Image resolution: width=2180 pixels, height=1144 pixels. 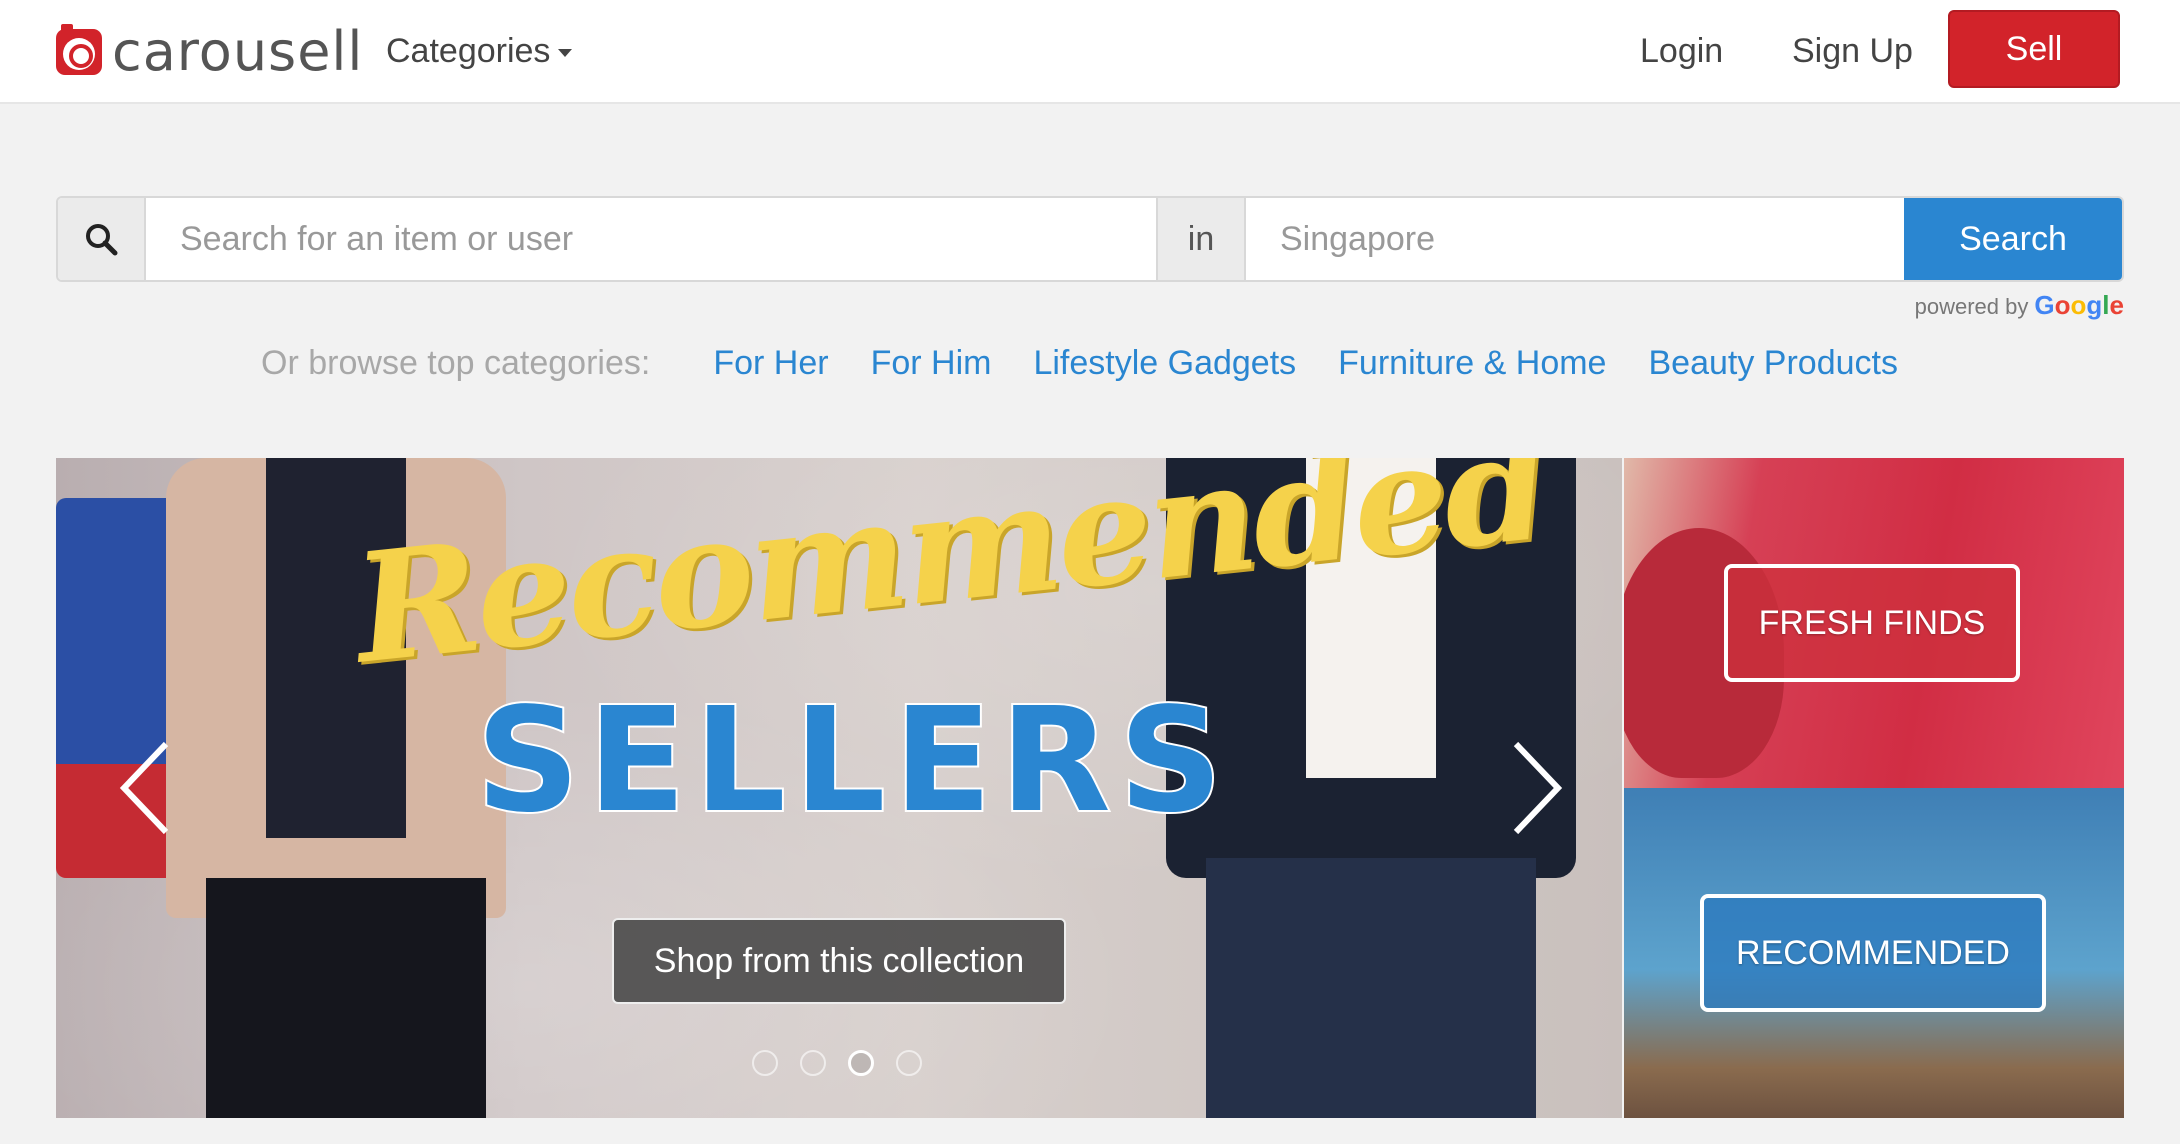 I want to click on chevron-left-icon, so click(x=146, y=788).